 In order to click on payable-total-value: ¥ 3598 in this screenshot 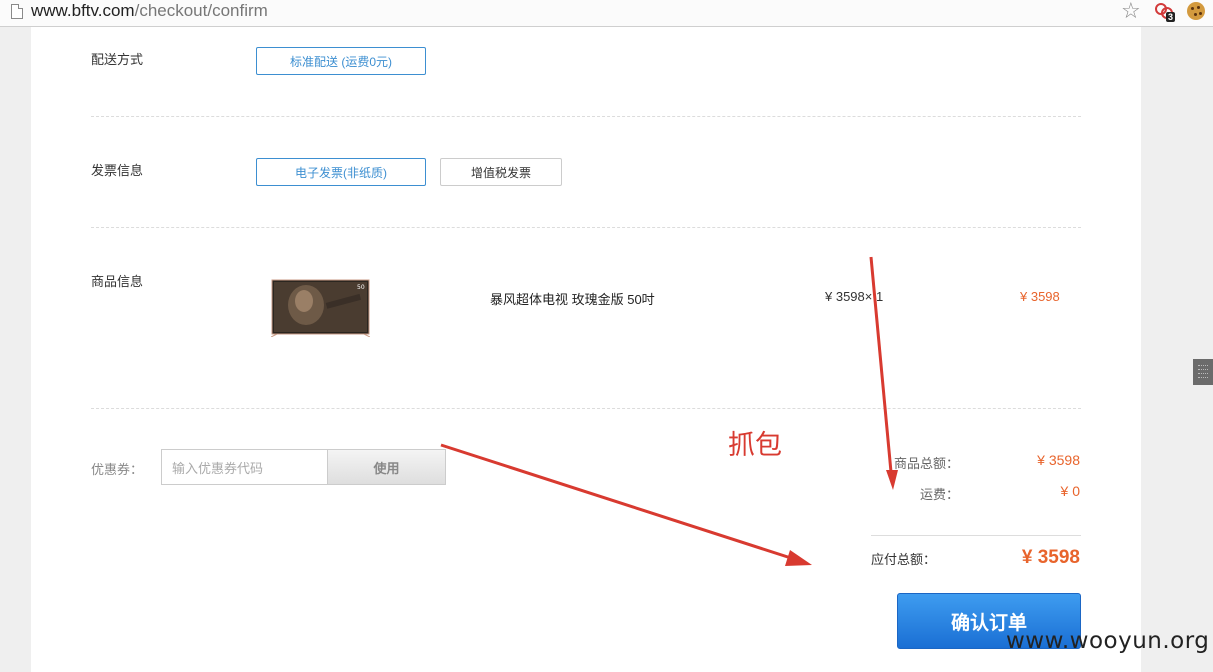, I will do `click(1050, 557)`.